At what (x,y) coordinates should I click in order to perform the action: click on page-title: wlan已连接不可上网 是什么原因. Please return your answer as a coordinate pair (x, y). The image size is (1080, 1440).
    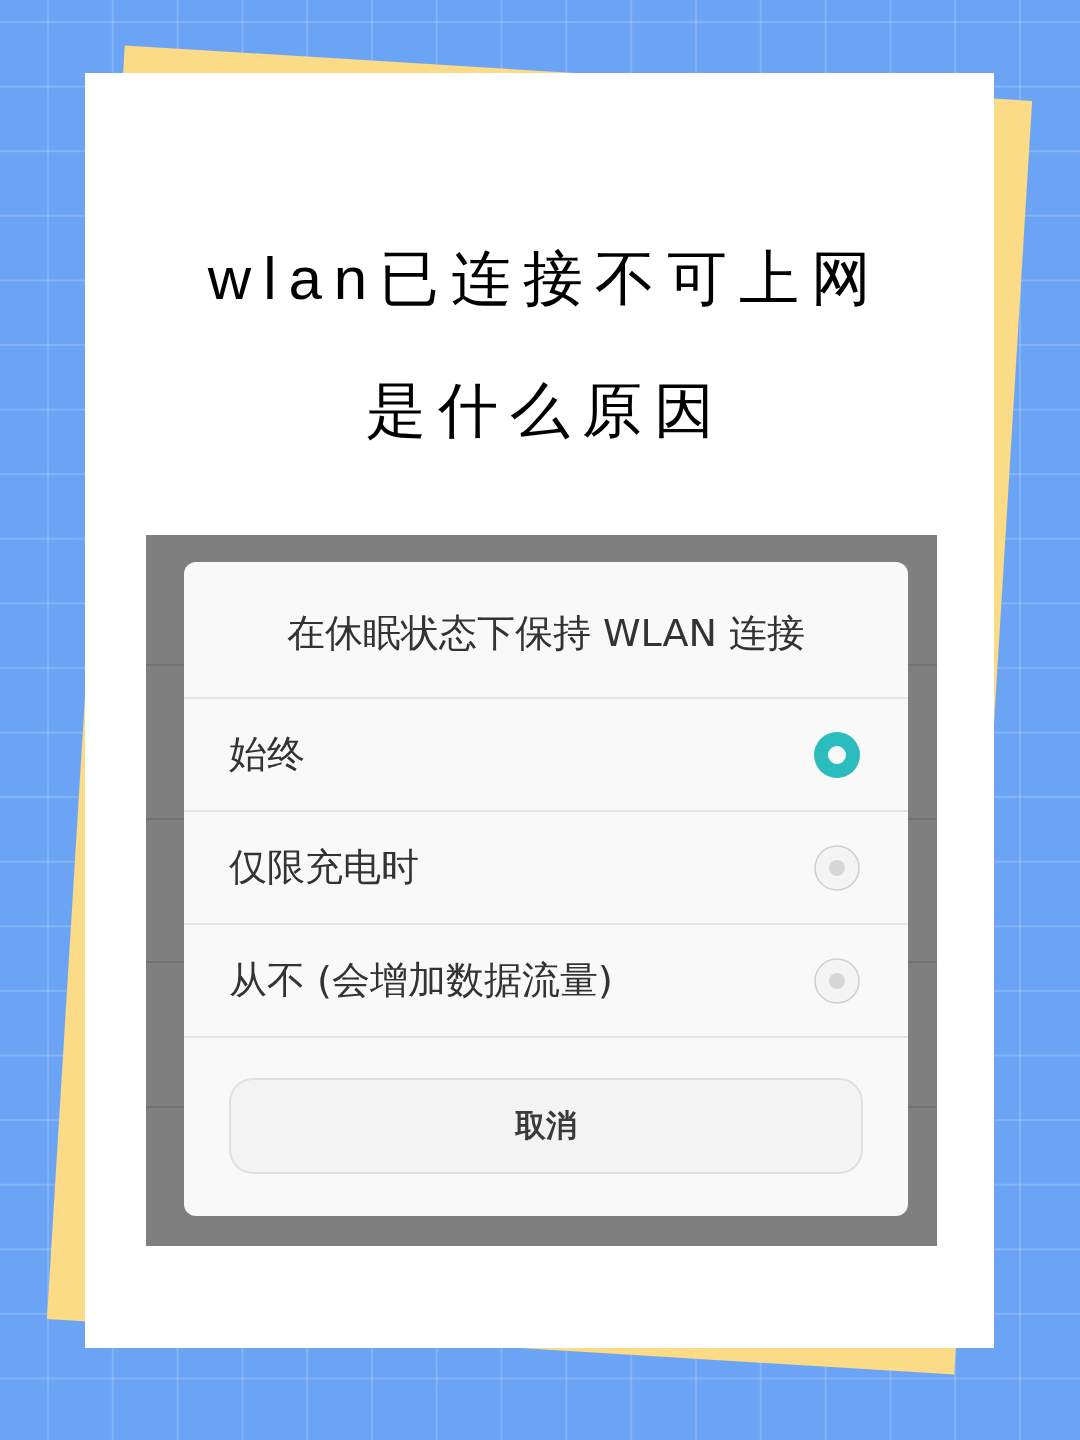
    Looking at the image, I should click on (545, 345).